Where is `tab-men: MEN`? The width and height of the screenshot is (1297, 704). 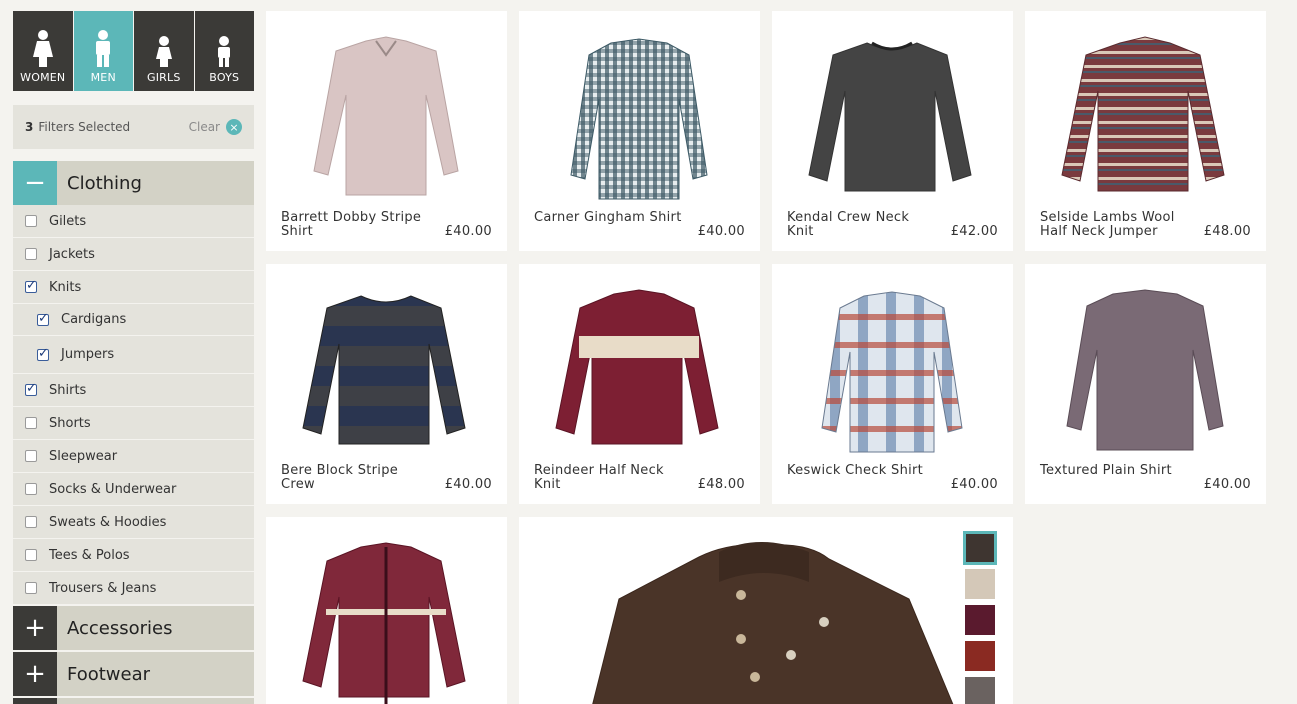
tab-men: MEN is located at coordinates (103, 51).